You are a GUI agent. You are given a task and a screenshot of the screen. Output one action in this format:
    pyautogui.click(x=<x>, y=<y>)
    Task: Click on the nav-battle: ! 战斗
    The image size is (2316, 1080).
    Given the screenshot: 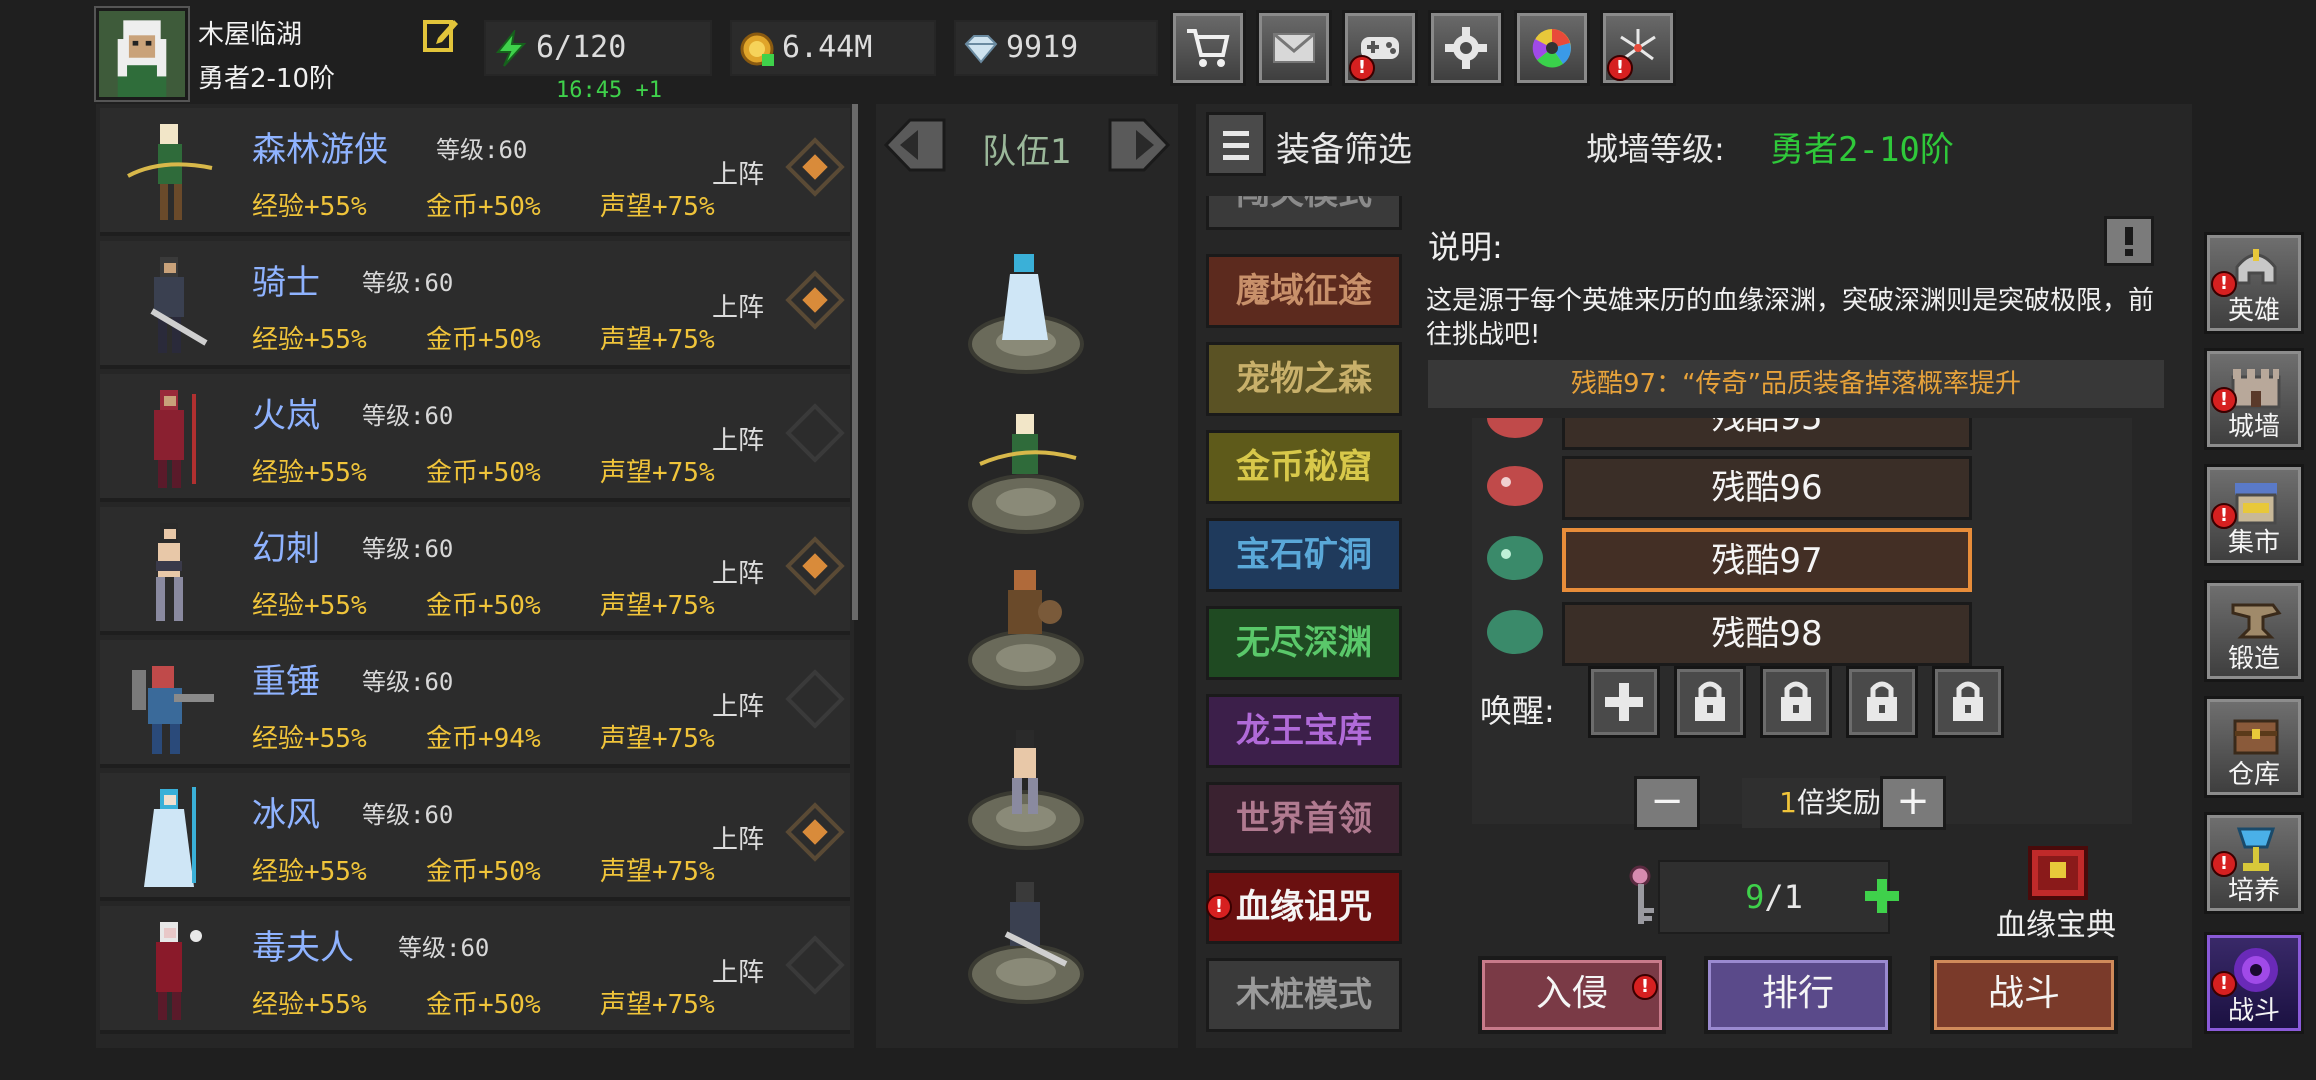 What is the action you would take?
    pyautogui.click(x=2254, y=983)
    